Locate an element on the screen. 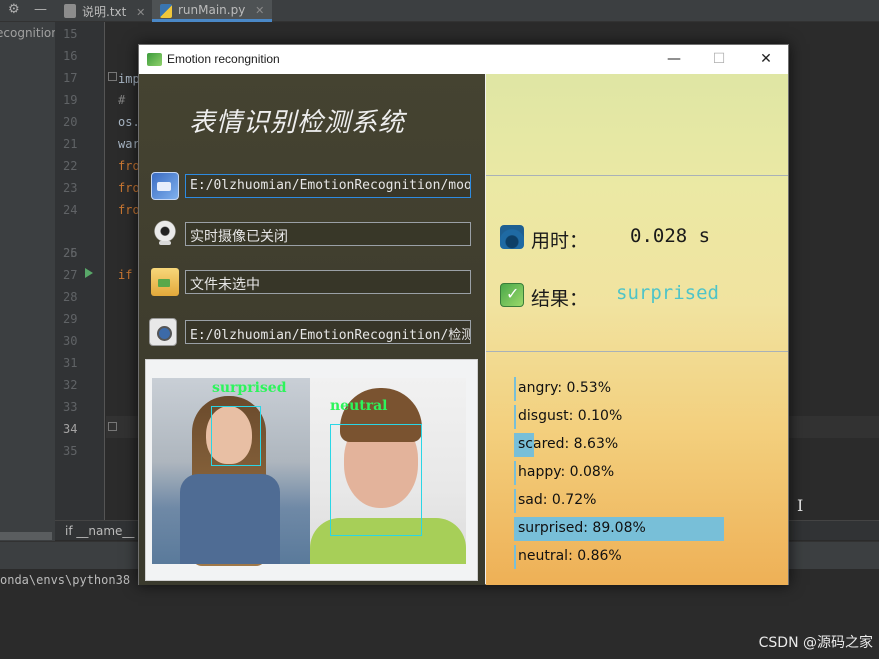 Image resolution: width=879 pixels, height=659 pixels. code-line: imp is located at coordinates (129, 79).